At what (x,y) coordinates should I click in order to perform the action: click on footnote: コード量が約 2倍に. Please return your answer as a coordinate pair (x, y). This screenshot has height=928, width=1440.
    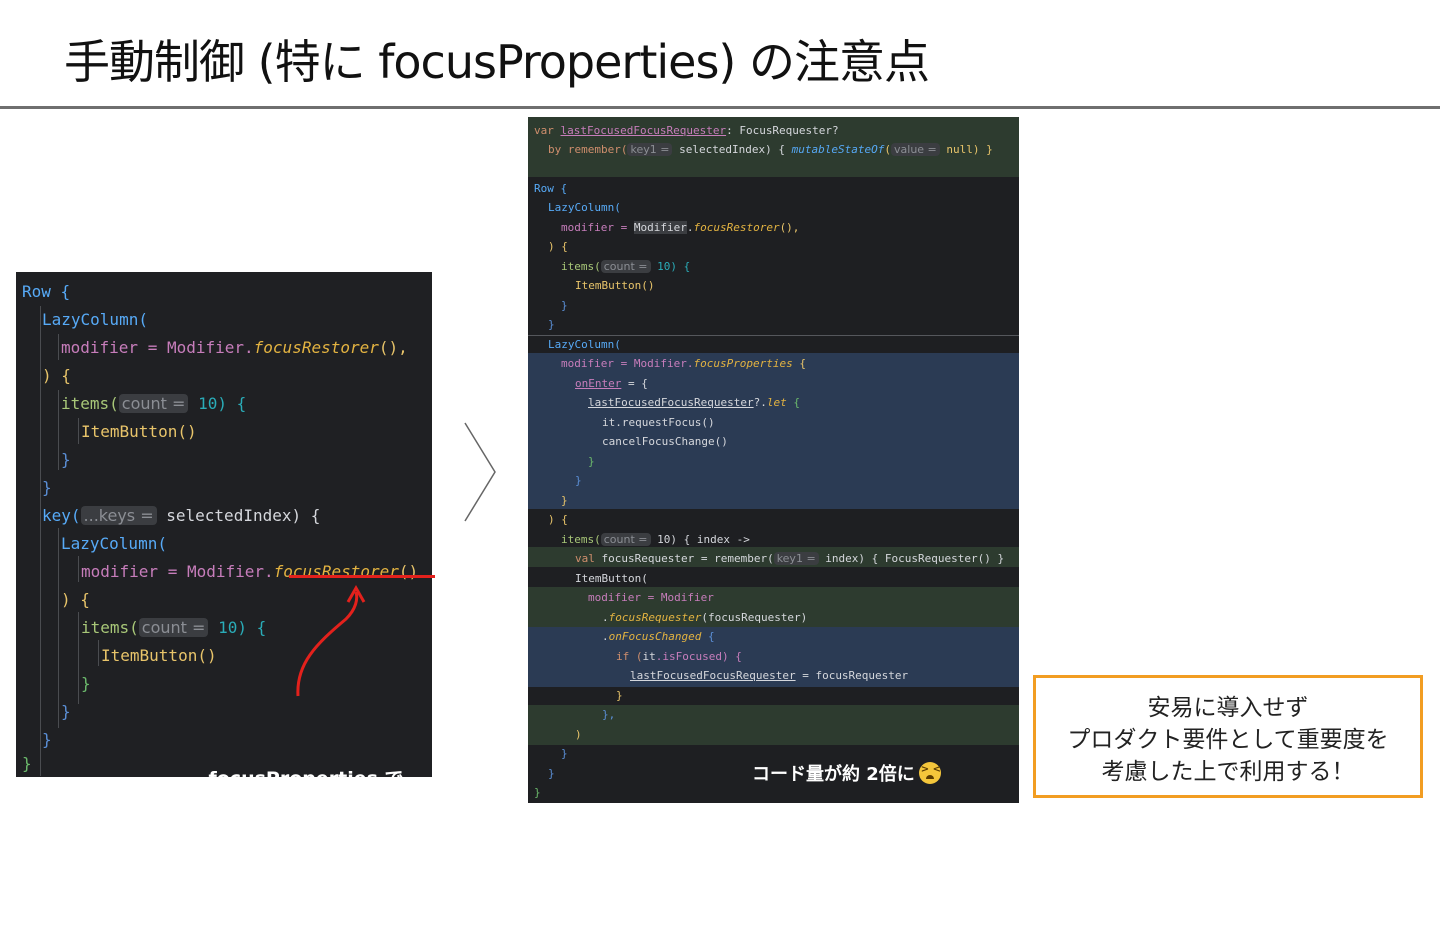
    Looking at the image, I should click on (846, 773).